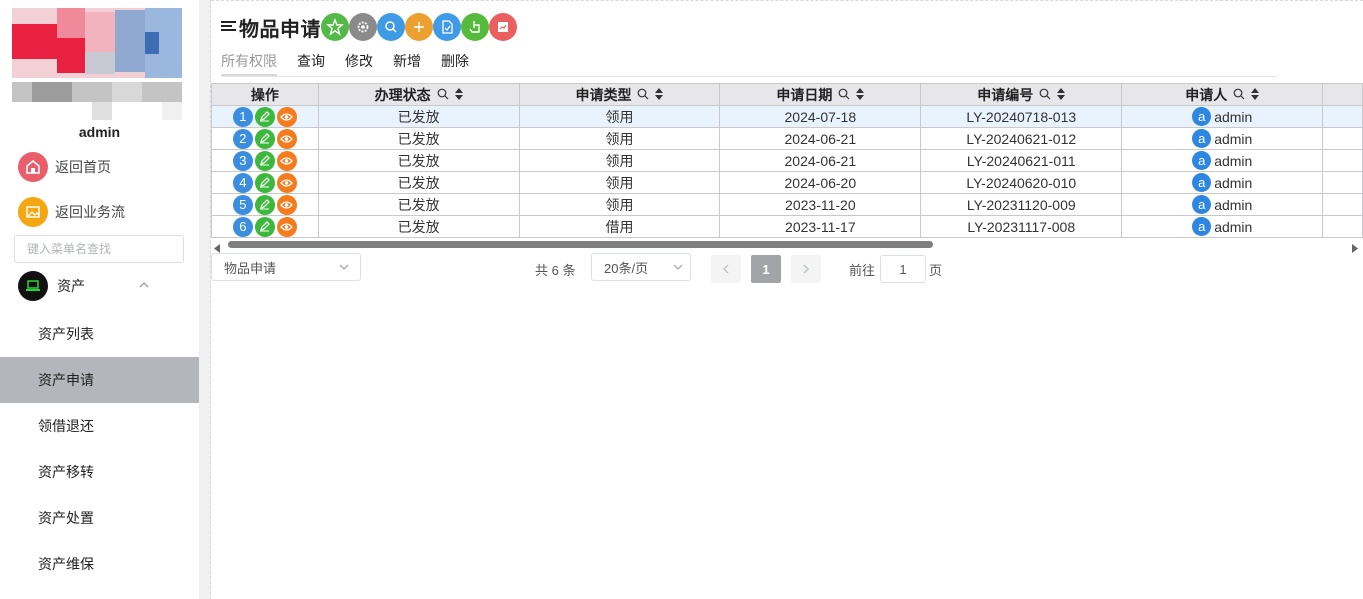  I want to click on cell-code: LY-20240621-011, so click(1021, 160).